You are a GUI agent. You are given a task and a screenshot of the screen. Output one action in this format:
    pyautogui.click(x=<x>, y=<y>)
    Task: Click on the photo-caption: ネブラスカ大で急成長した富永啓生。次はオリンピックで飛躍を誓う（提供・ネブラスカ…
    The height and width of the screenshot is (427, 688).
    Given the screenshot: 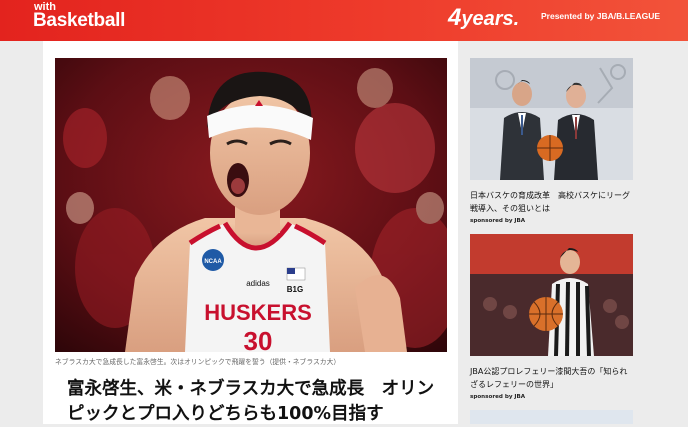 What is the action you would take?
    pyautogui.click(x=198, y=362)
    